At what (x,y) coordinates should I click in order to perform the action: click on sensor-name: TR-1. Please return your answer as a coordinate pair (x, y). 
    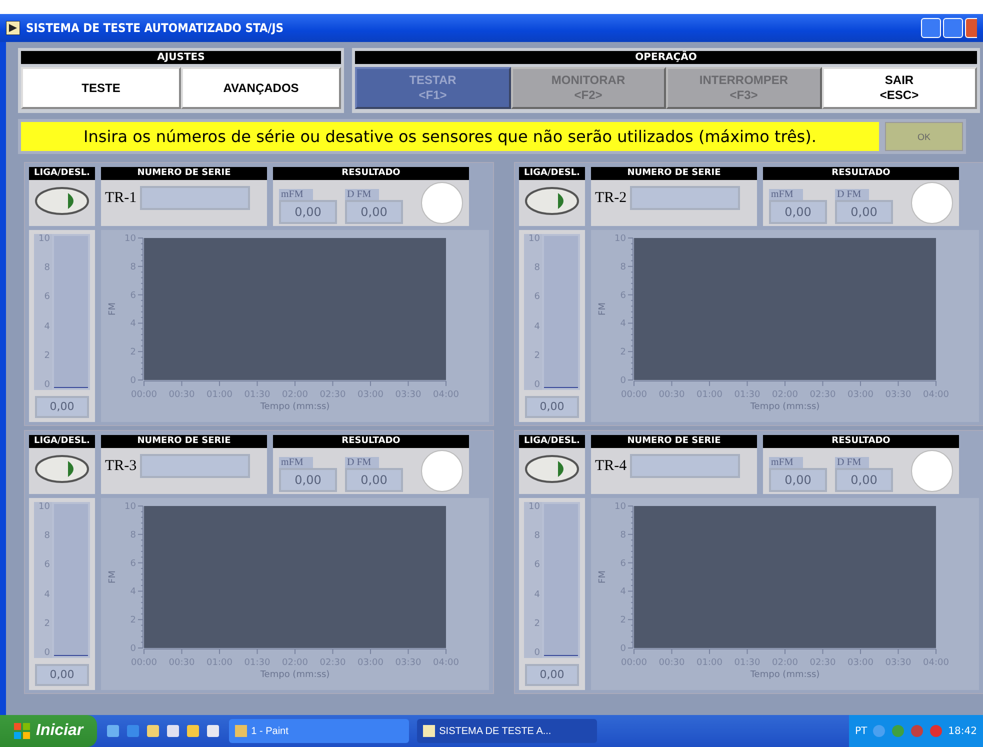
    Looking at the image, I should click on (121, 198).